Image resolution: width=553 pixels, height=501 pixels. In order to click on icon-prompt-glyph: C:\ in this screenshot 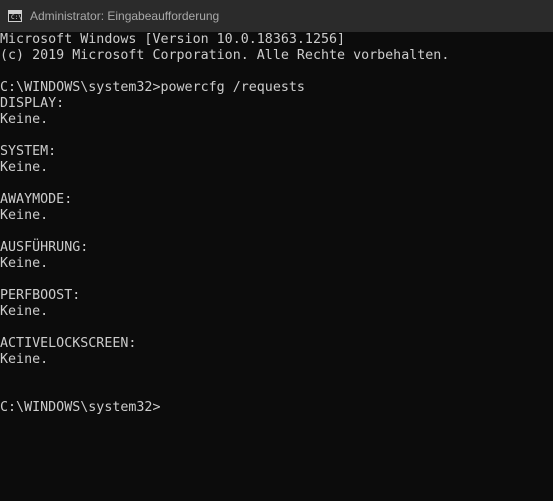, I will do `click(16, 17)`.